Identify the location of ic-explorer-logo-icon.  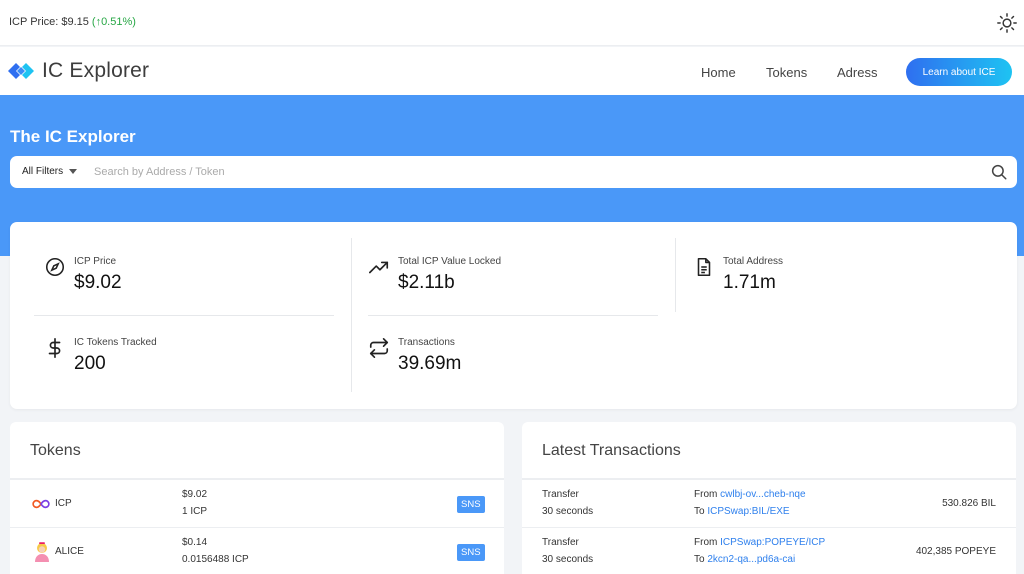
(21, 71).